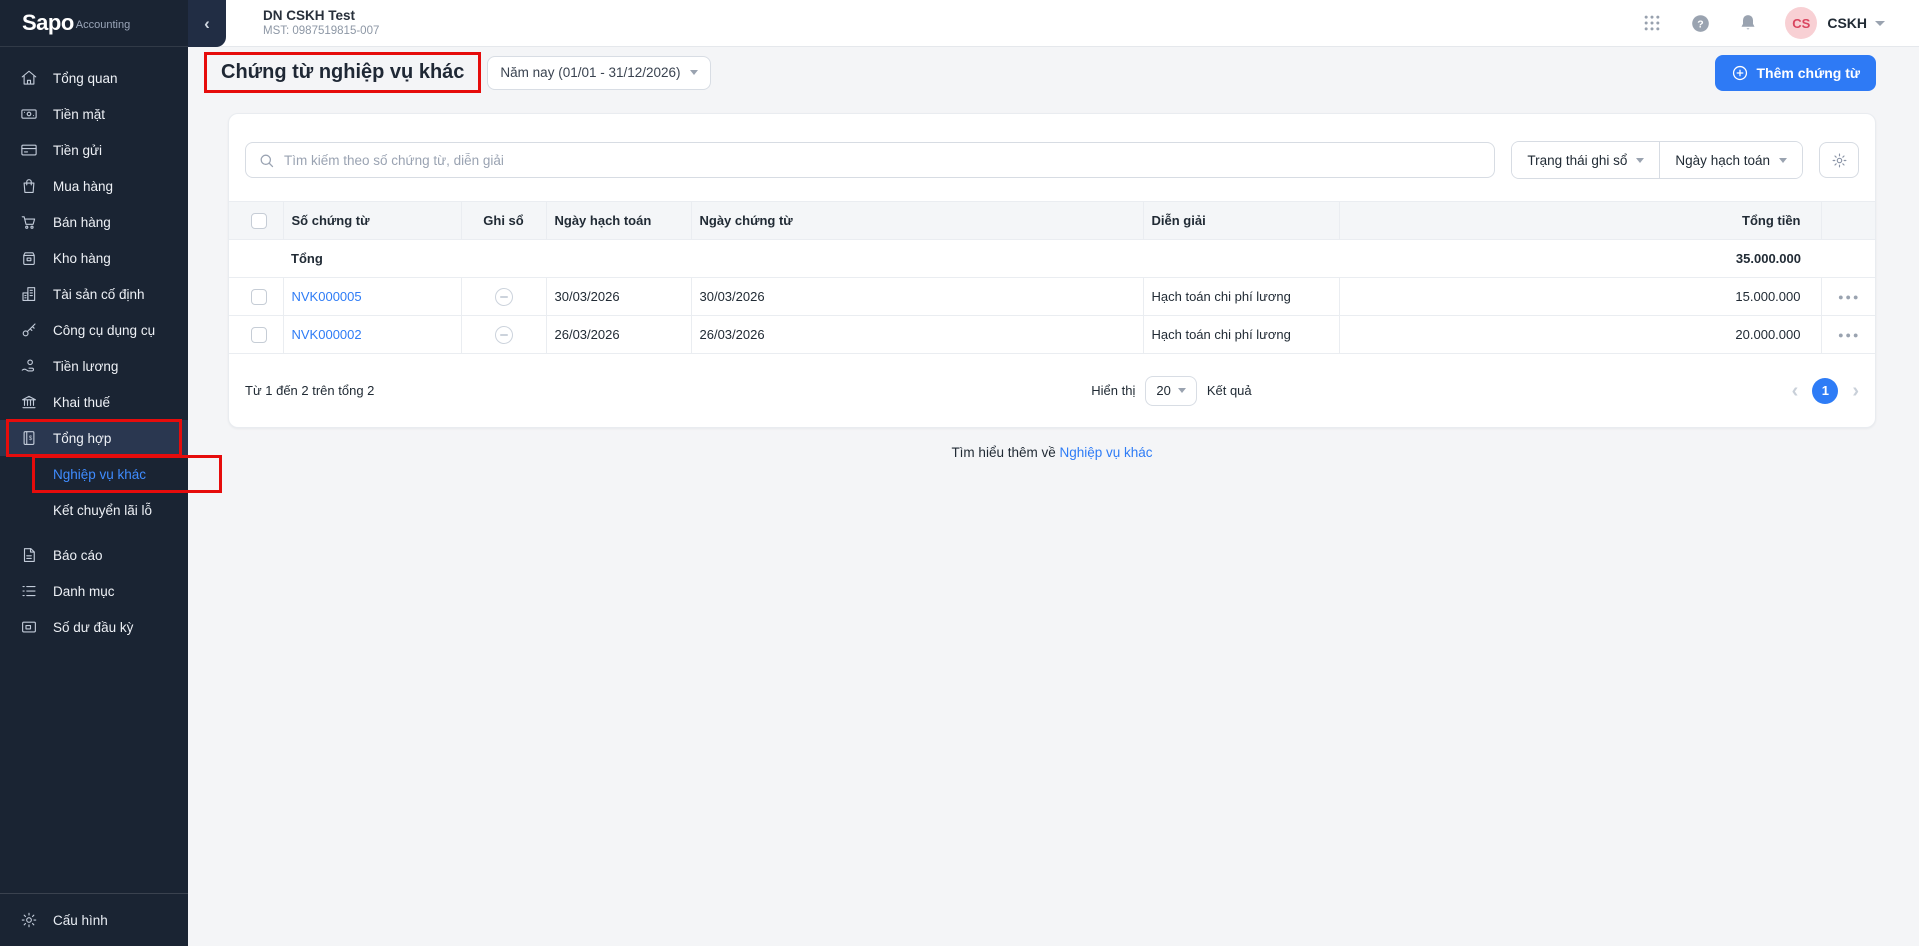 The width and height of the screenshot is (1919, 946). What do you see at coordinates (82, 402) in the screenshot?
I see `sidebar-item-label: Khai thuế` at bounding box center [82, 402].